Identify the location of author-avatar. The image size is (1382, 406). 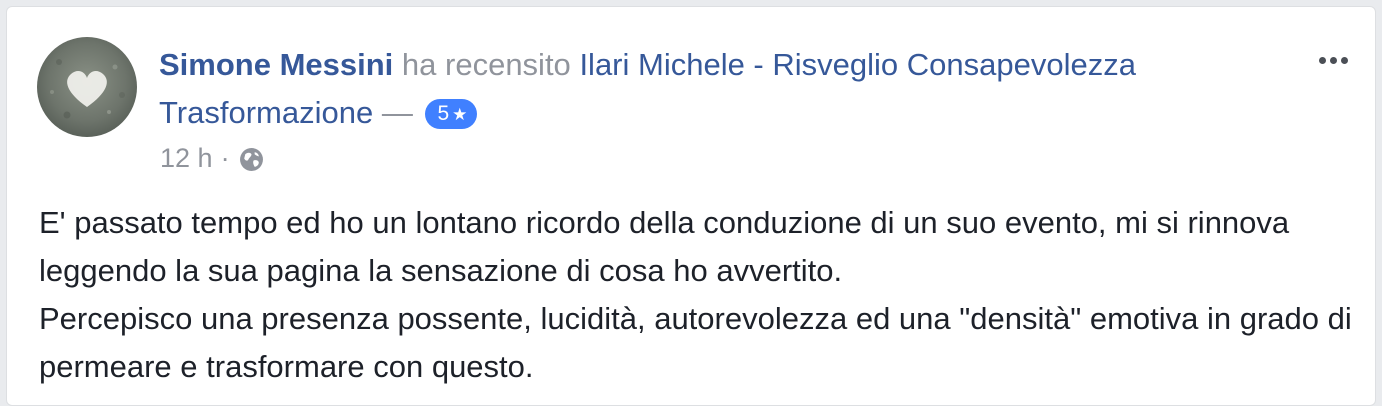
(87, 87).